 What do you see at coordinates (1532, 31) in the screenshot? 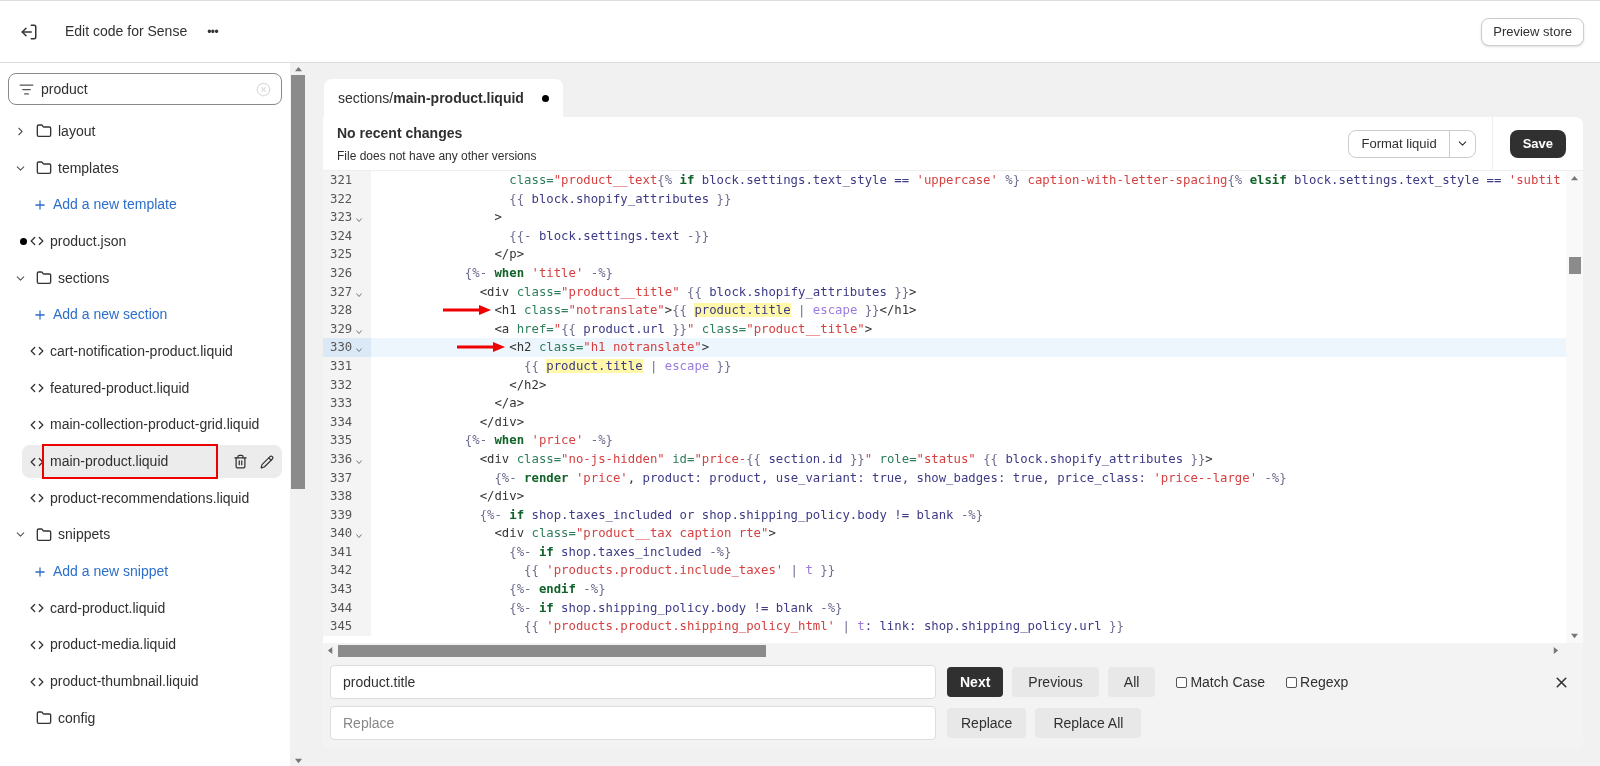
I see `preview-button: Preview store` at bounding box center [1532, 31].